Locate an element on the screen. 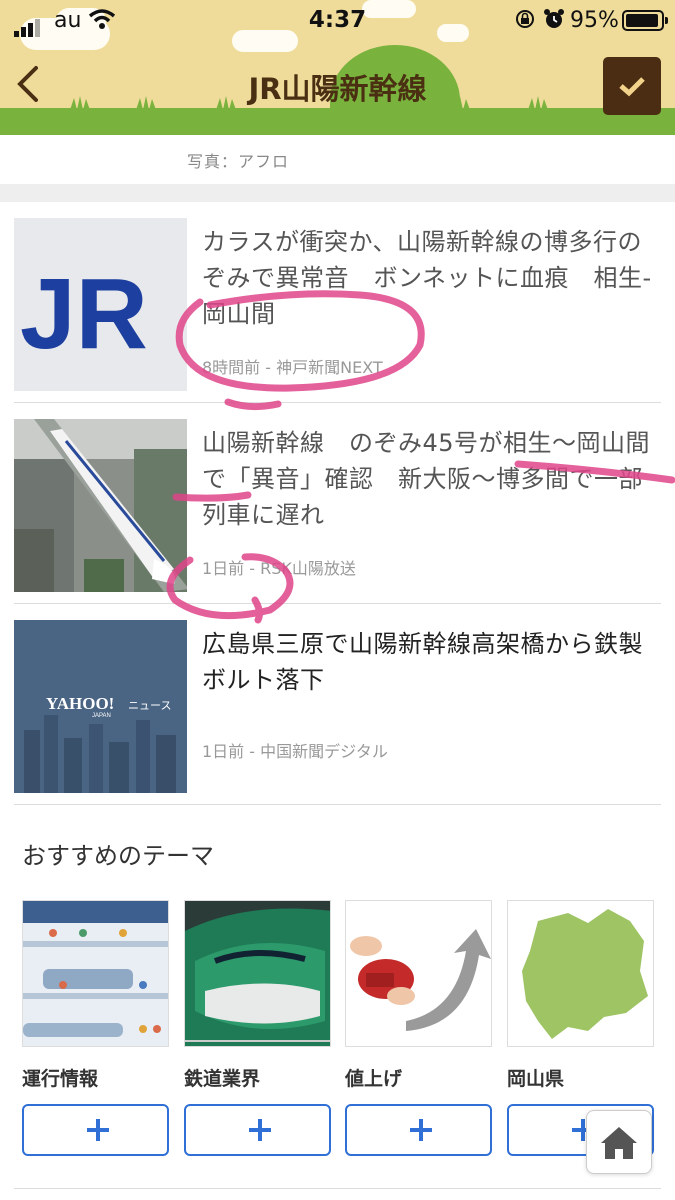 The width and height of the screenshot is (675, 1200). check-icon is located at coordinates (632, 87).